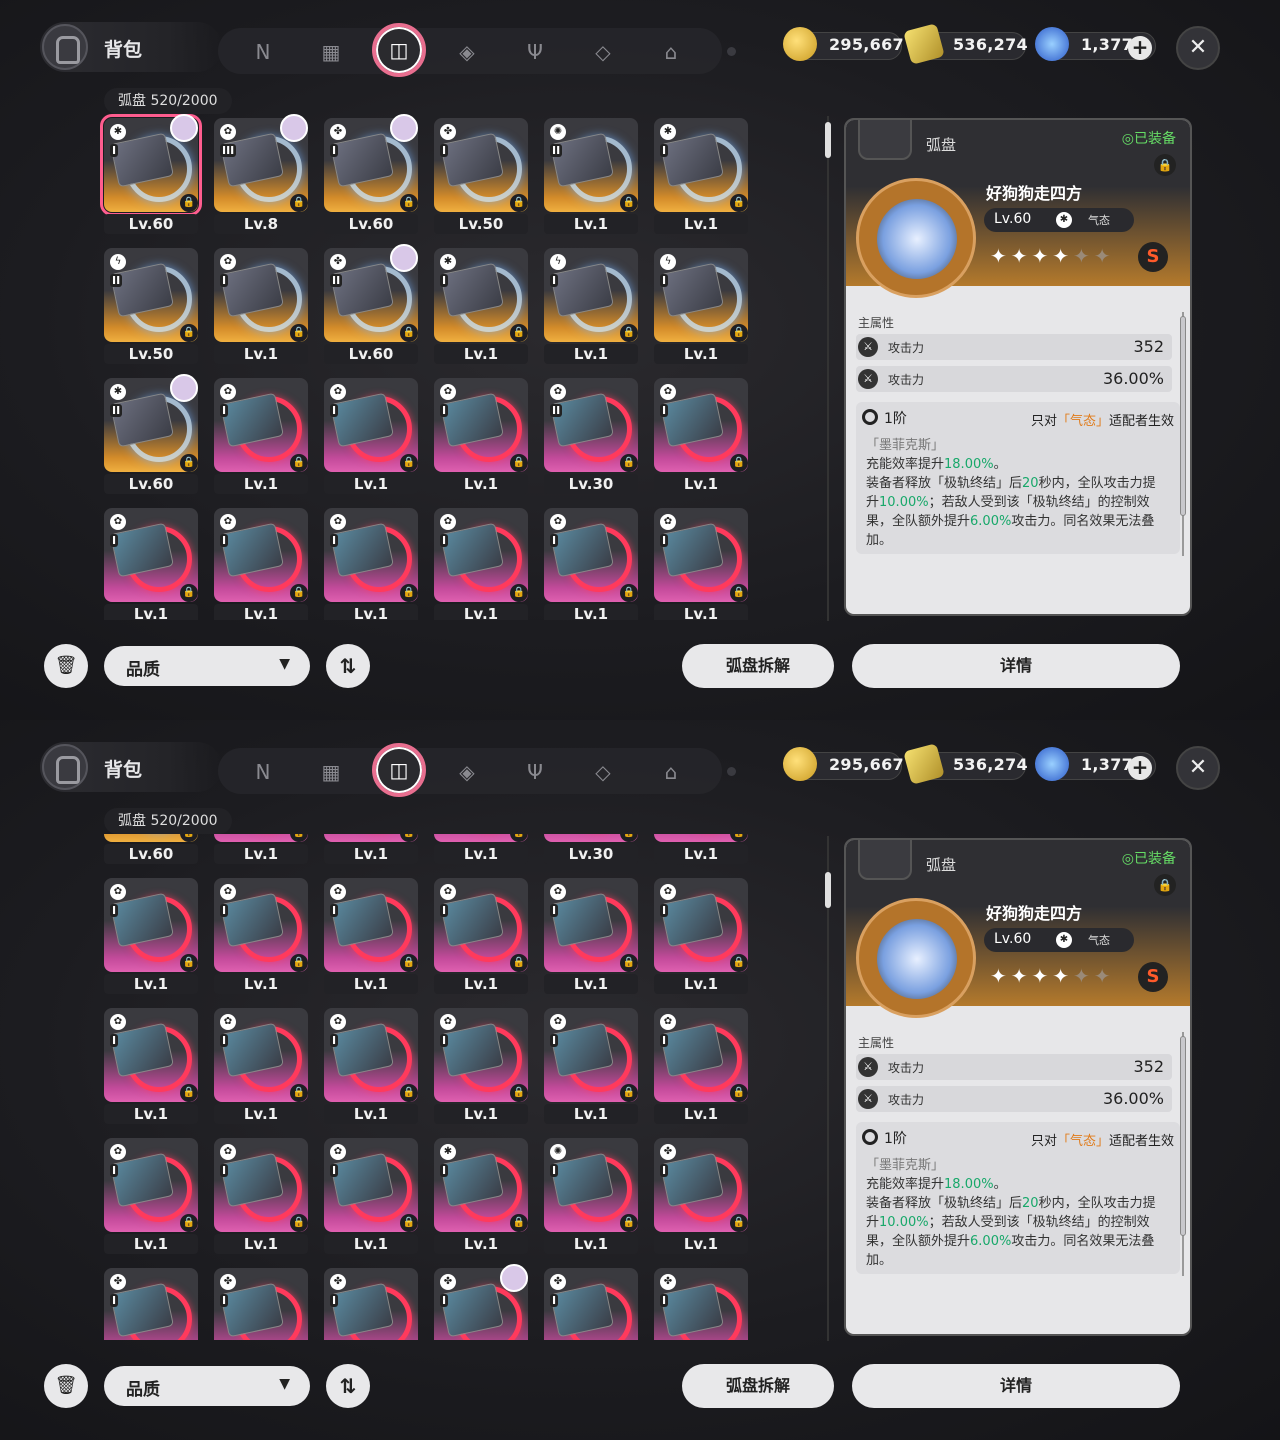  I want to click on tab-cube-icon: ◈, so click(467, 772).